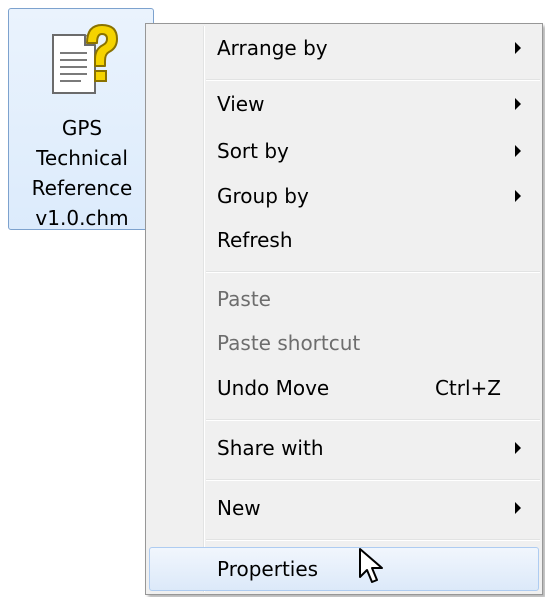 The width and height of the screenshot is (545, 597). What do you see at coordinates (344, 388) in the screenshot?
I see `menu-item-undo-move: Undo Move Ctrl+Z` at bounding box center [344, 388].